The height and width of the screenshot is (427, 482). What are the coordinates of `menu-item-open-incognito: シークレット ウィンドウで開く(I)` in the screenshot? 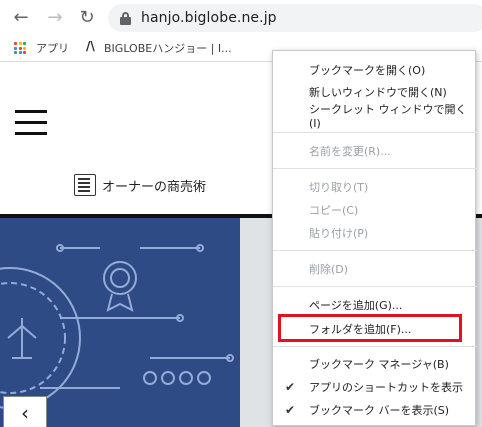 It's located at (375, 116).